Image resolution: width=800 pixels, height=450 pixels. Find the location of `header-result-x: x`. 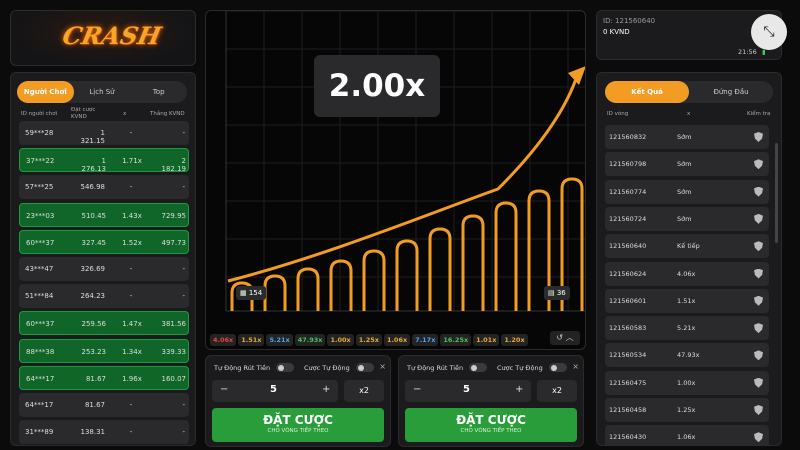

header-result-x: x is located at coordinates (689, 114).